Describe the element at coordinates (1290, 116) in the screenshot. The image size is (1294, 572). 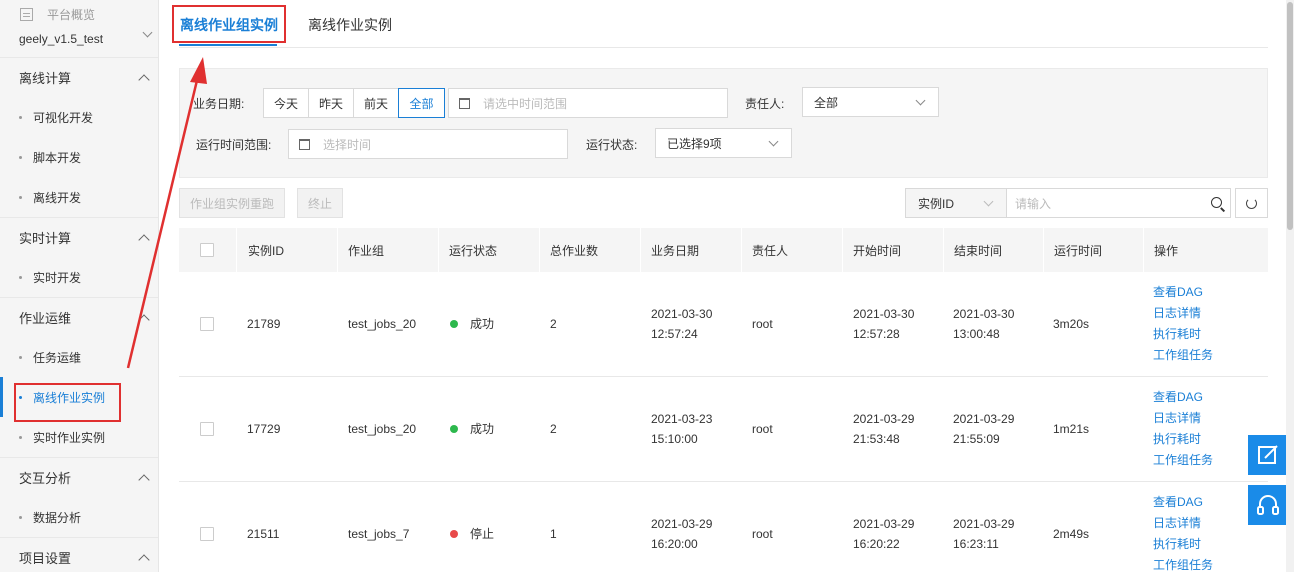
I see `scrollbar-thumb` at that location.